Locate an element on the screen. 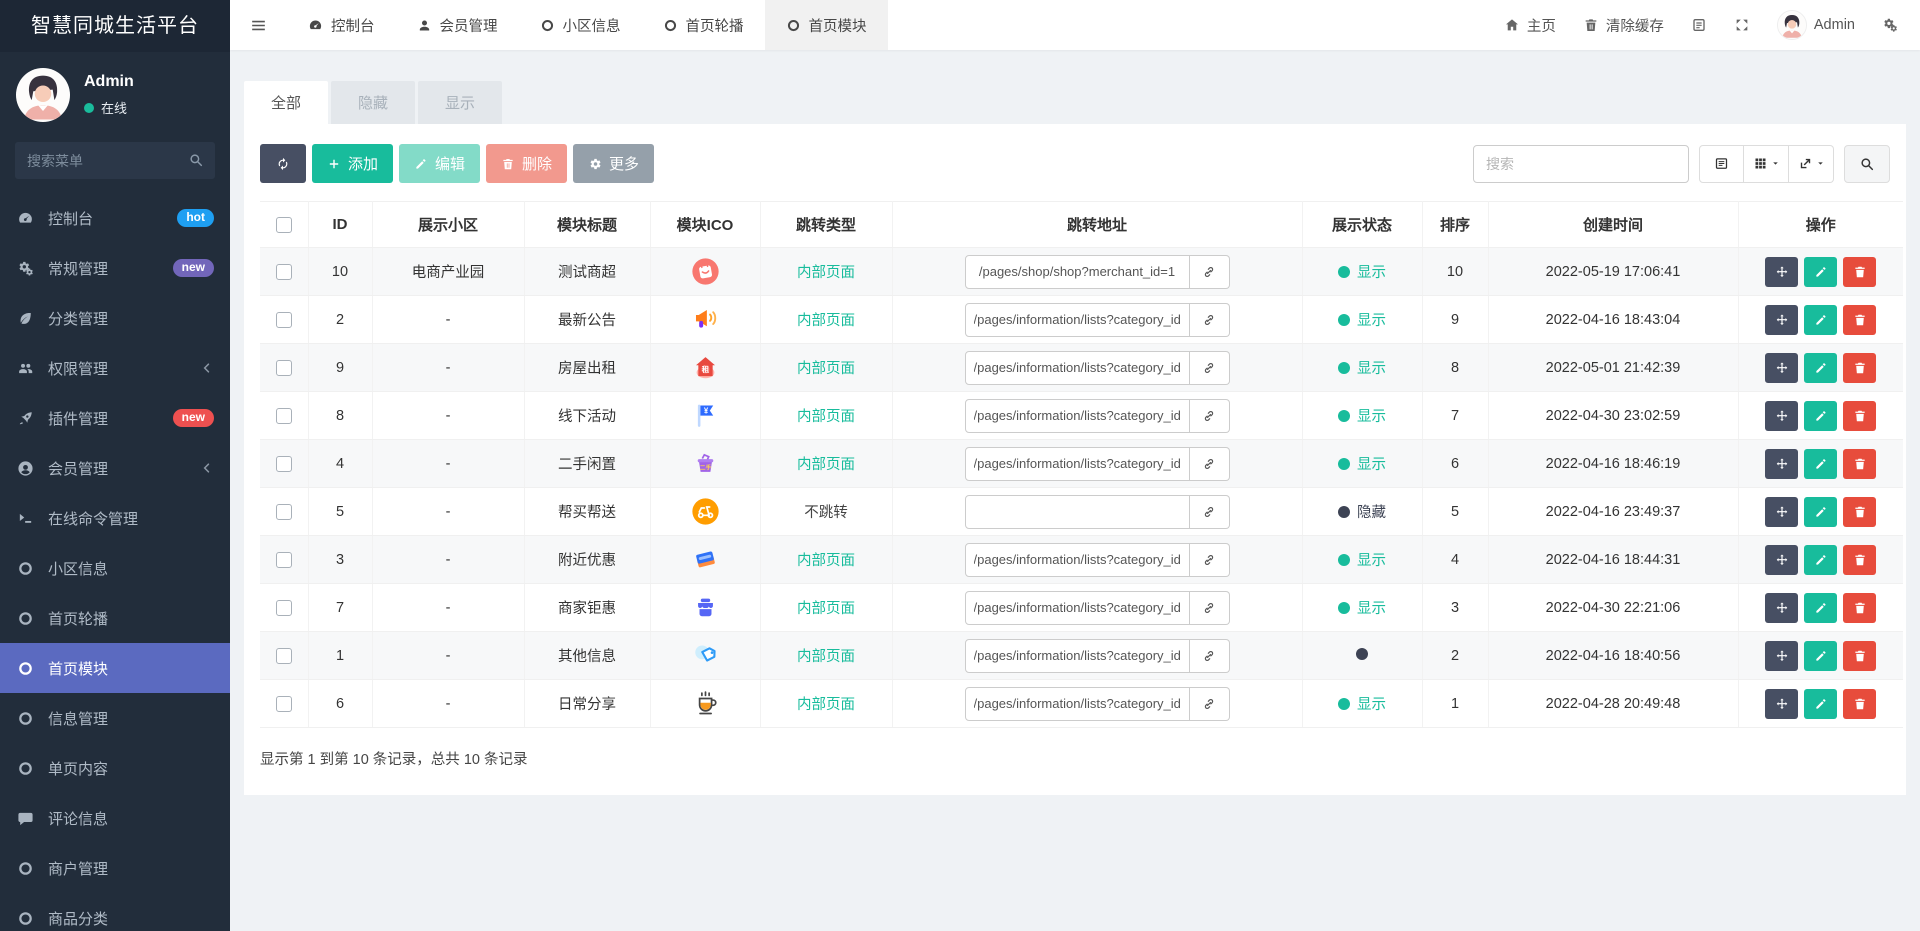 The width and height of the screenshot is (1920, 931). topbar-tab-首页轮播: 首页轮播 is located at coordinates (703, 25).